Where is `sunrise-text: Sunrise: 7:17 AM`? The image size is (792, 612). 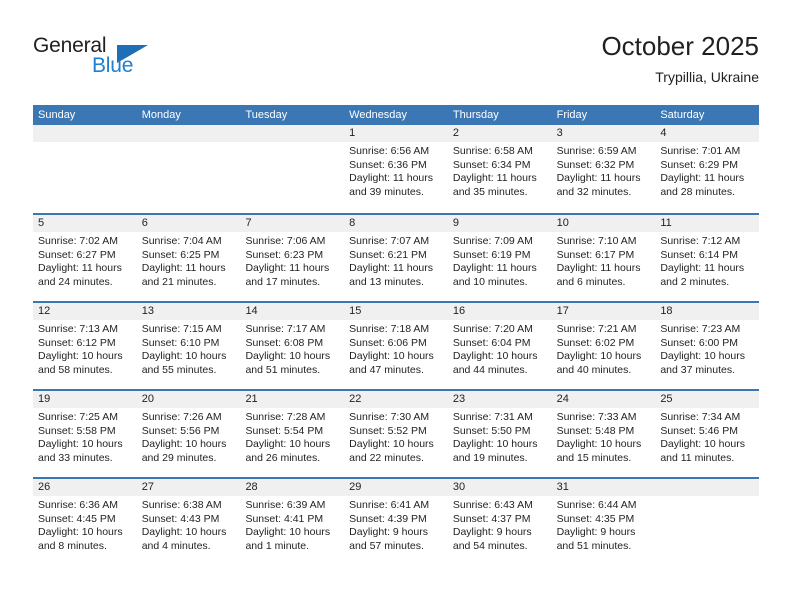 sunrise-text: Sunrise: 7:17 AM is located at coordinates (285, 329).